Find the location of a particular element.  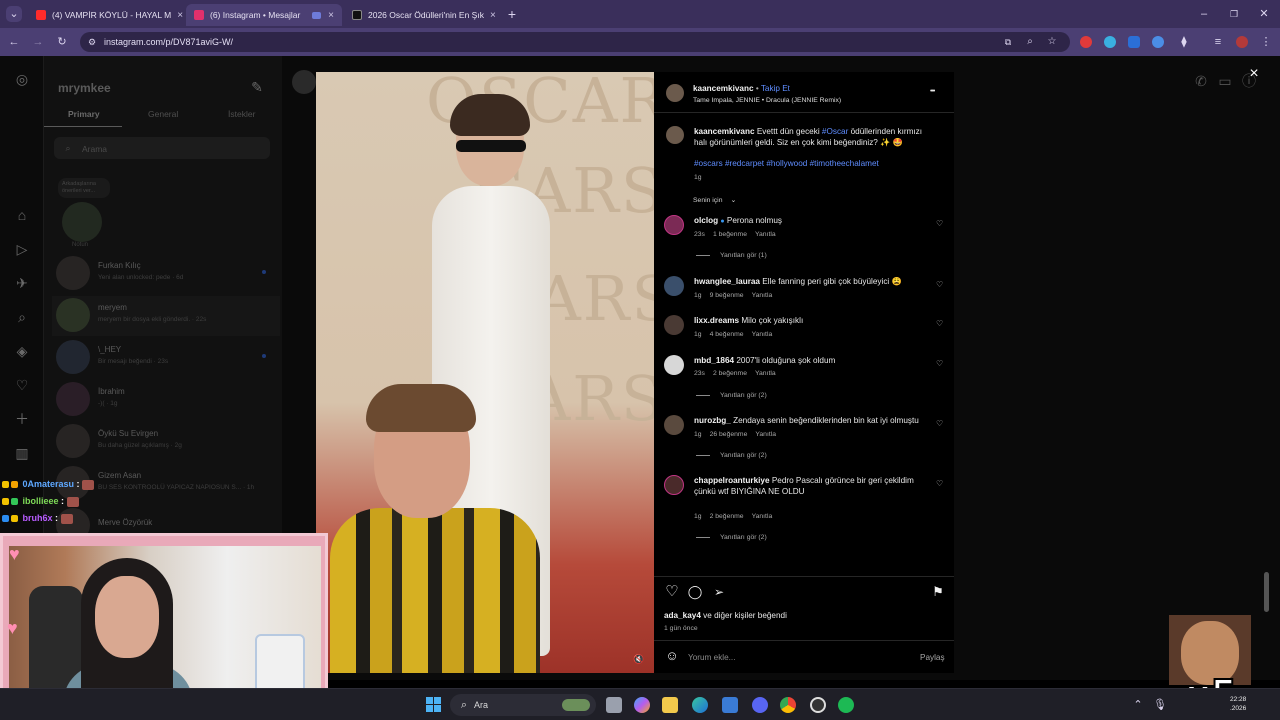

notifications-heart-icon: ♡ is located at coordinates (22, 385).